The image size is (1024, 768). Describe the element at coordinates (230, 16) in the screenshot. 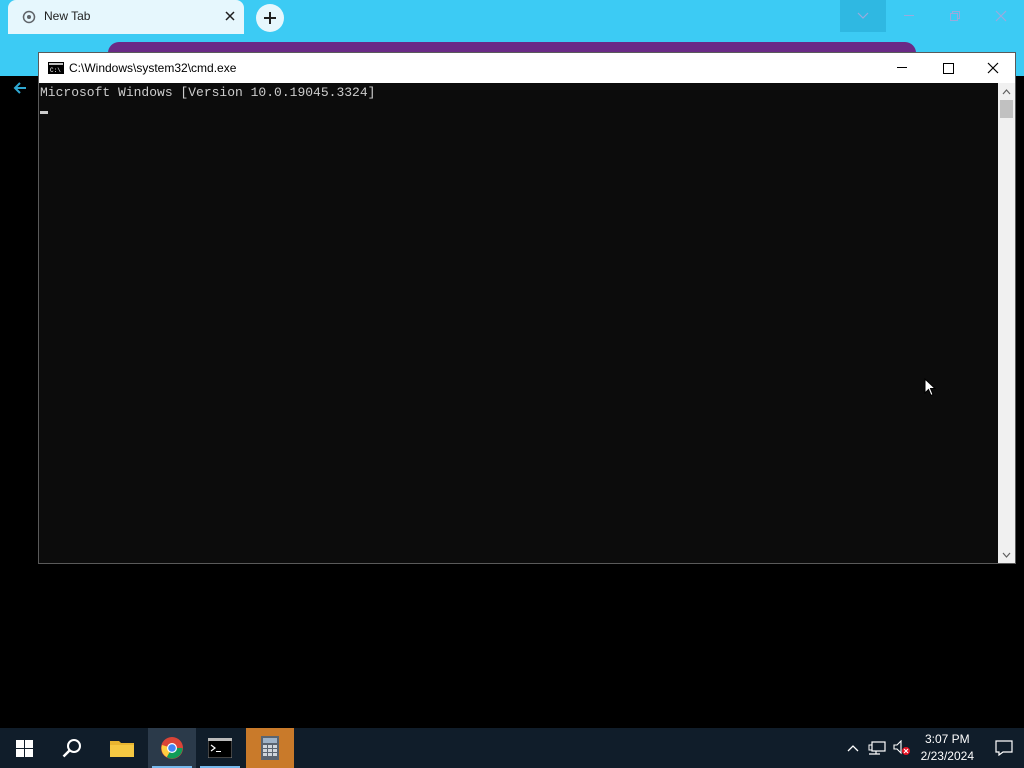

I see `close-tab-icon` at that location.